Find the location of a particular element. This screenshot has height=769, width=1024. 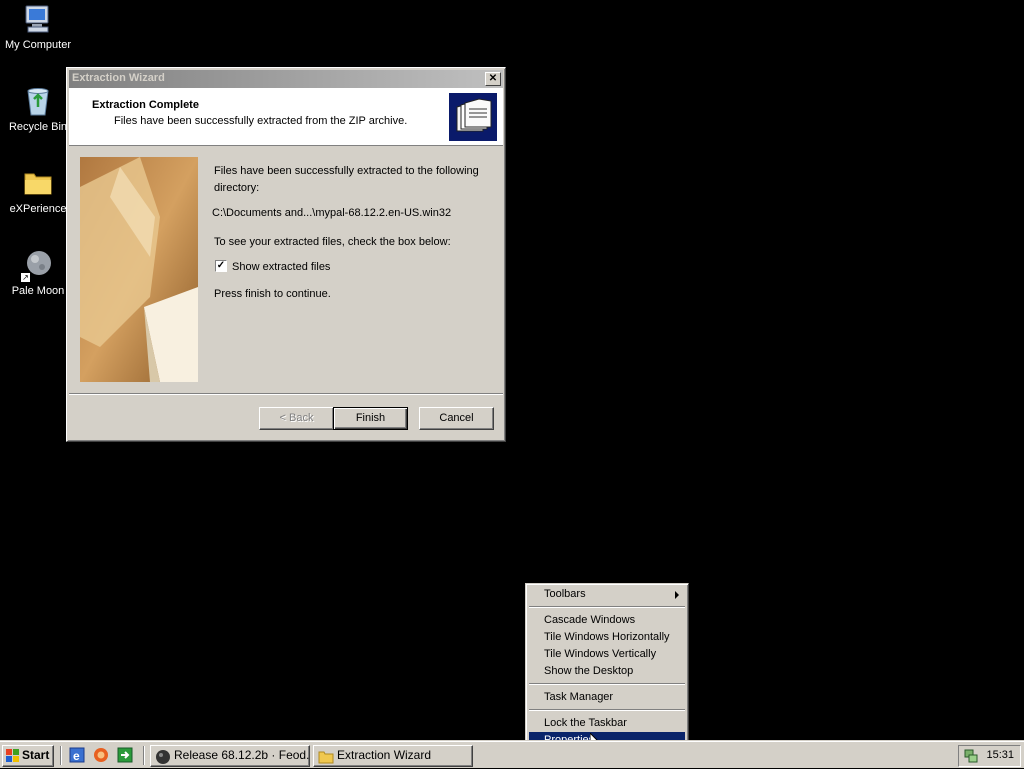

desktop-icon-label: eXPerience is located at coordinates (38, 209).